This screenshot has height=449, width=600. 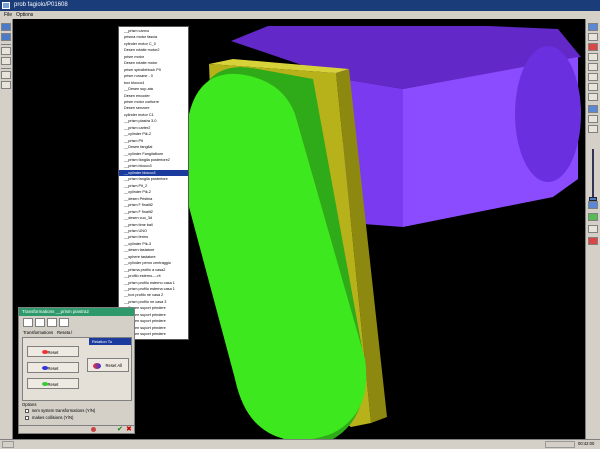 I want to click on reset-rotate-button: Reset, so click(x=53, y=367).